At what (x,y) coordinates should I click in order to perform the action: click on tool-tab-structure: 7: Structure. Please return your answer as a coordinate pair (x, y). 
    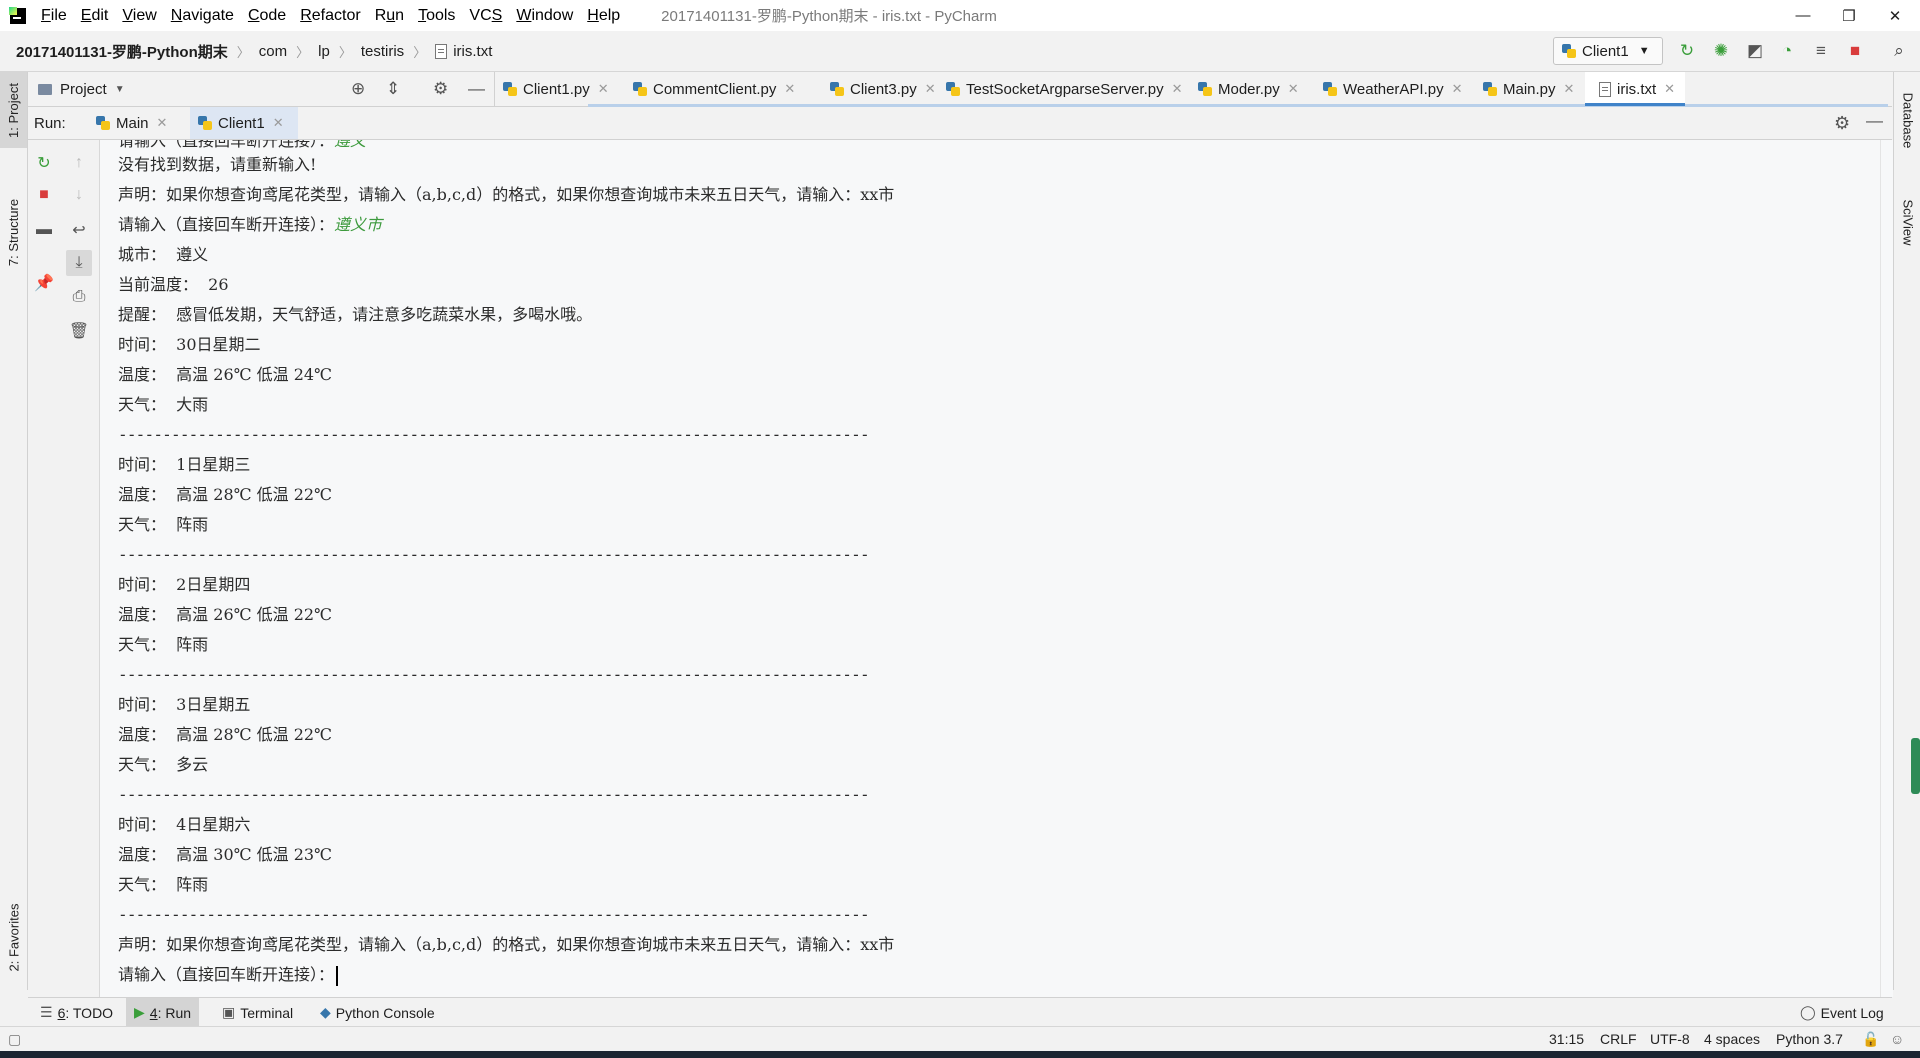
    Looking at the image, I should click on (13, 232).